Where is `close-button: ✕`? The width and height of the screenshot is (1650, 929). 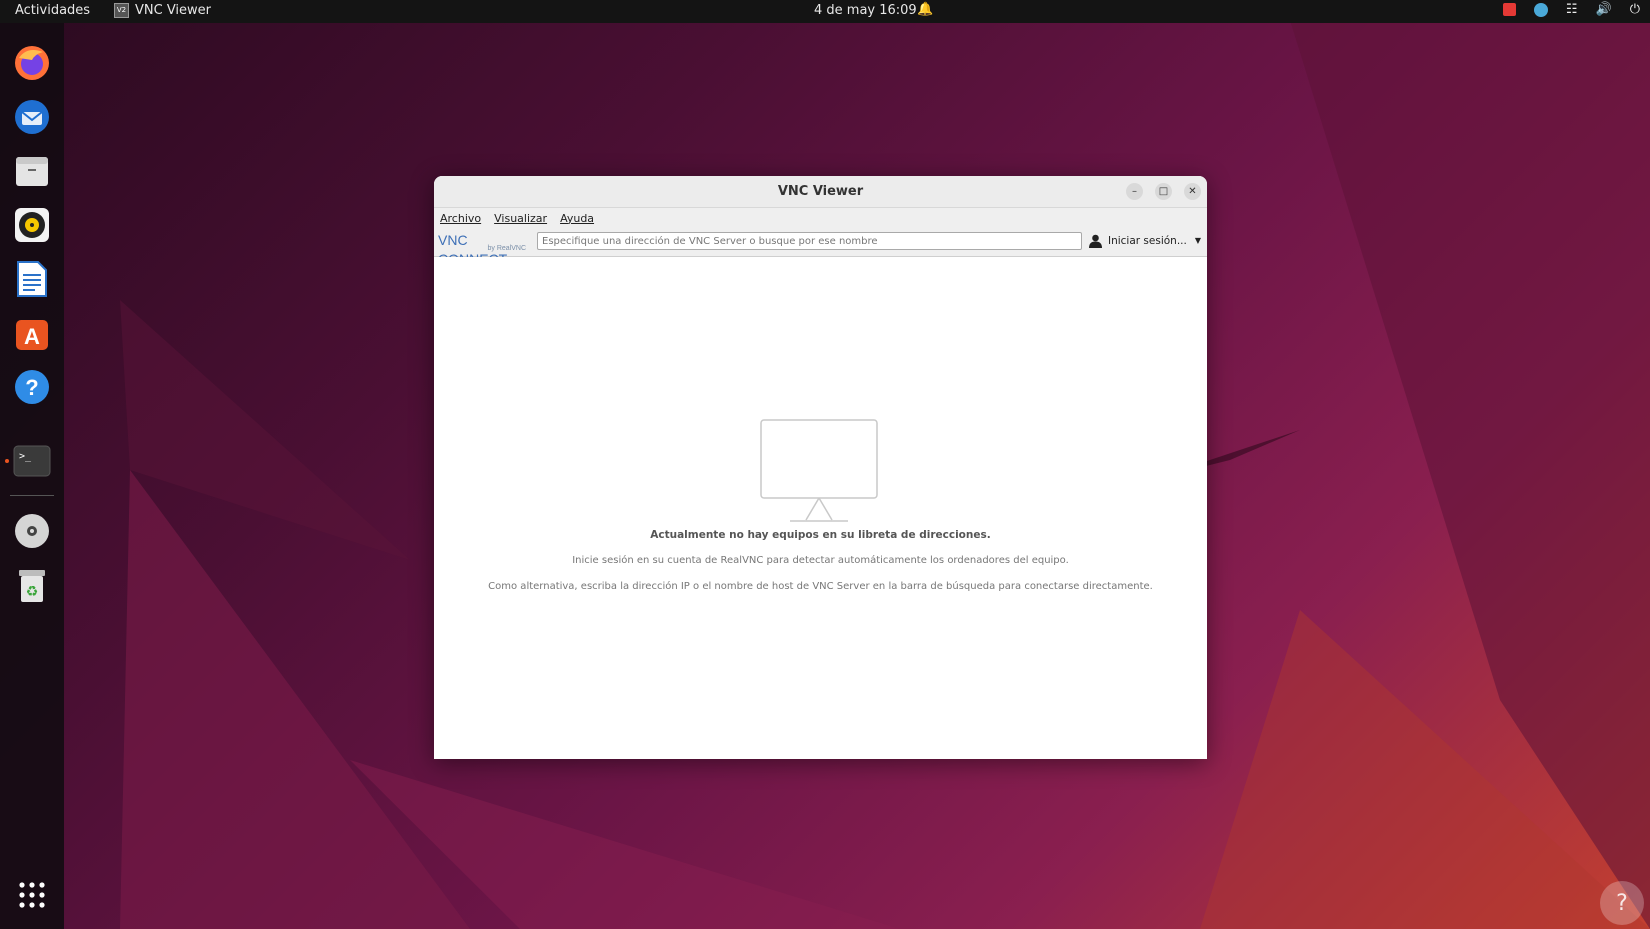
close-button: ✕ is located at coordinates (1192, 191).